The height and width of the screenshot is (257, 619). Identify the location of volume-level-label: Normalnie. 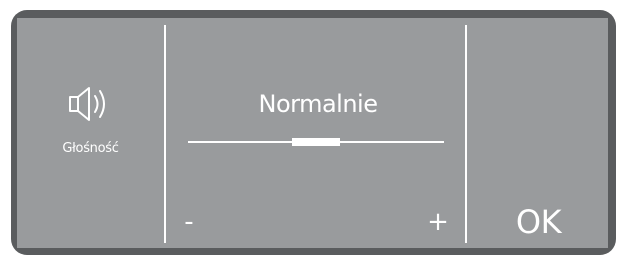
(318, 104).